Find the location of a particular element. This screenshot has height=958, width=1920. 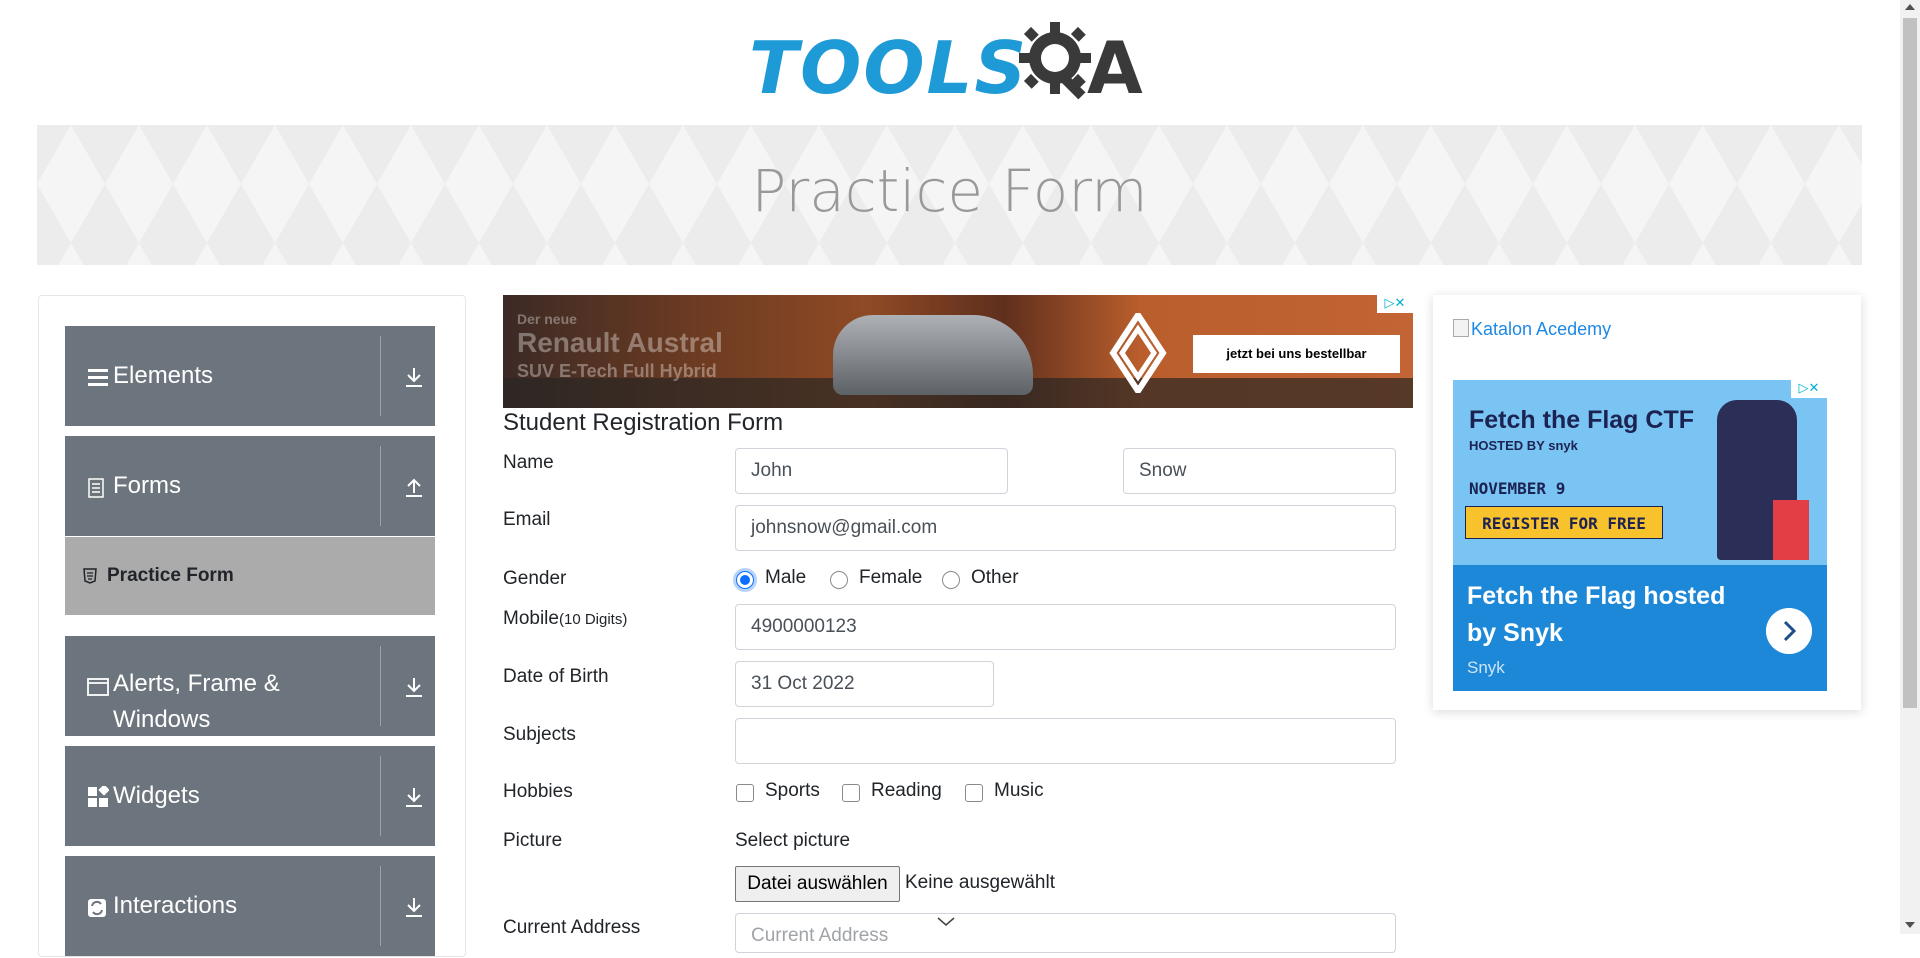

ad-text: Der neue is located at coordinates (547, 319).